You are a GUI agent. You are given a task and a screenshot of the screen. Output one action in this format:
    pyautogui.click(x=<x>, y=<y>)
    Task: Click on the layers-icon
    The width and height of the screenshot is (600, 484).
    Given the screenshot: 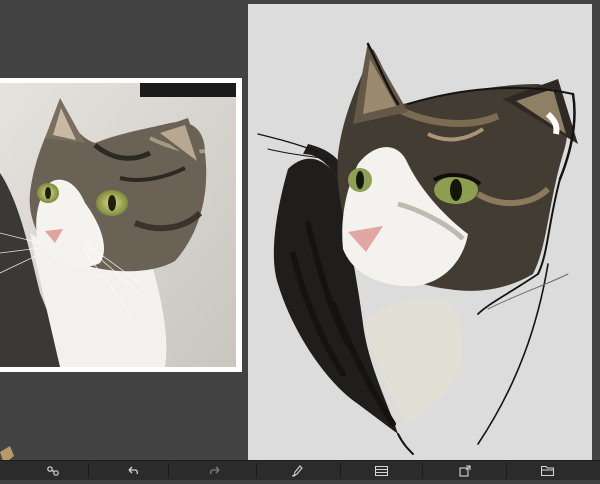 What is the action you would take?
    pyautogui.click(x=381, y=470)
    